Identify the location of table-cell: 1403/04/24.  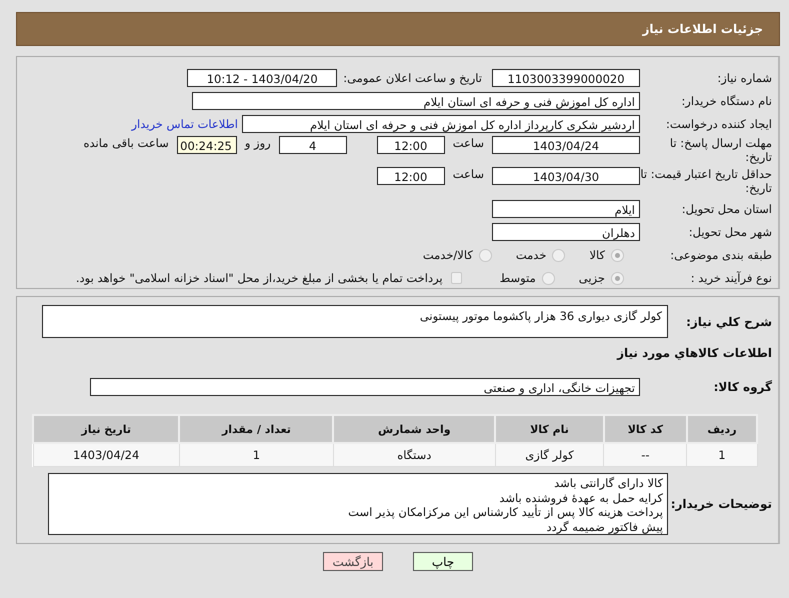
(106, 454).